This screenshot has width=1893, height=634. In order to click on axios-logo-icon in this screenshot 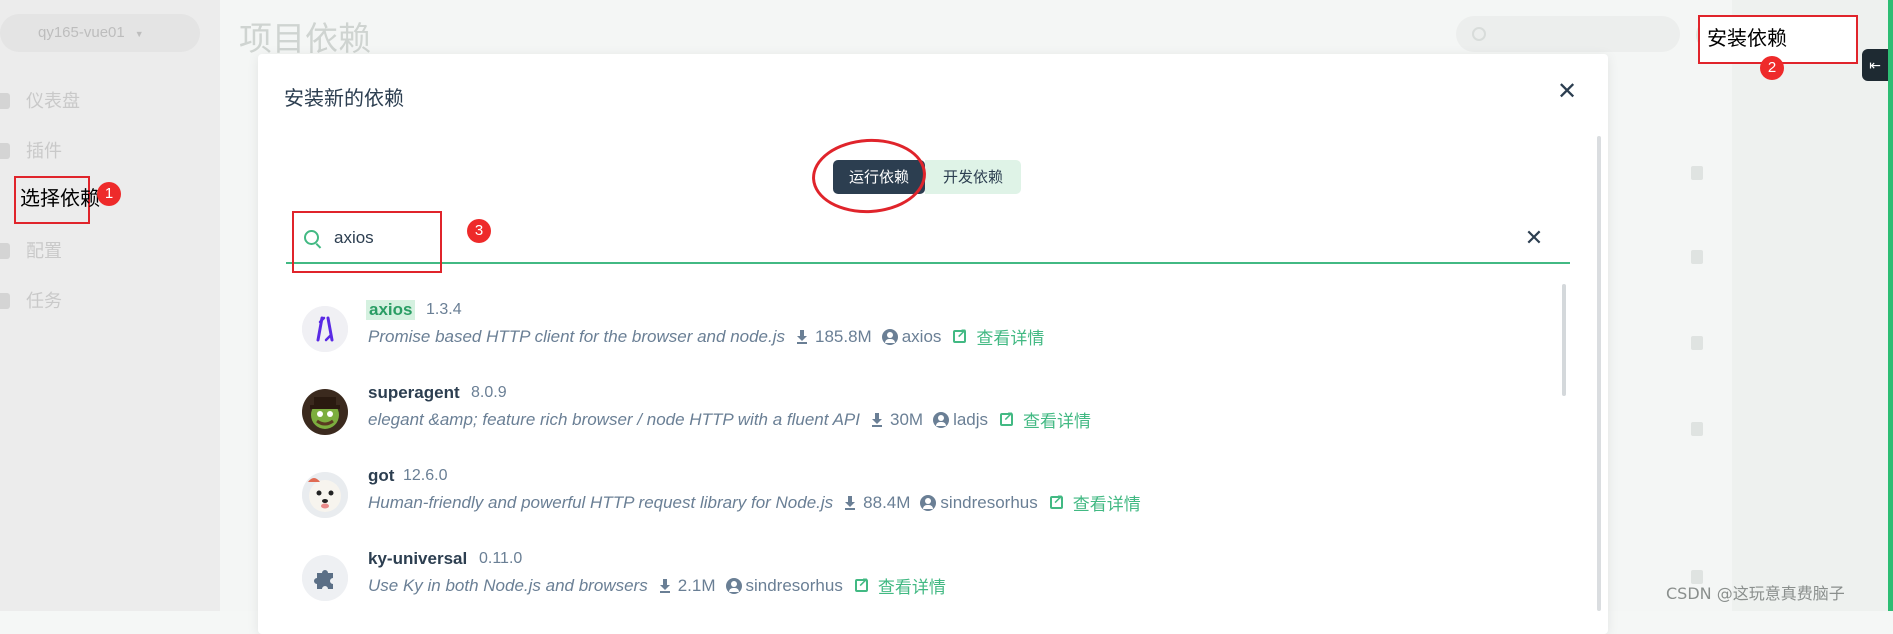, I will do `click(325, 329)`.